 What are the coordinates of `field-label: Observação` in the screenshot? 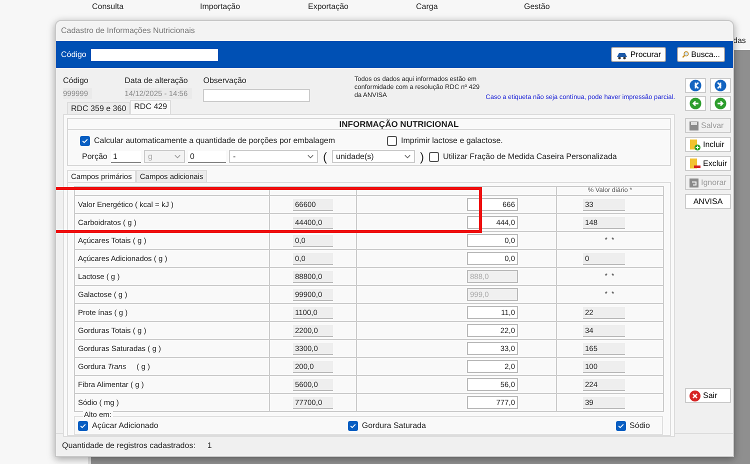 It's located at (225, 80).